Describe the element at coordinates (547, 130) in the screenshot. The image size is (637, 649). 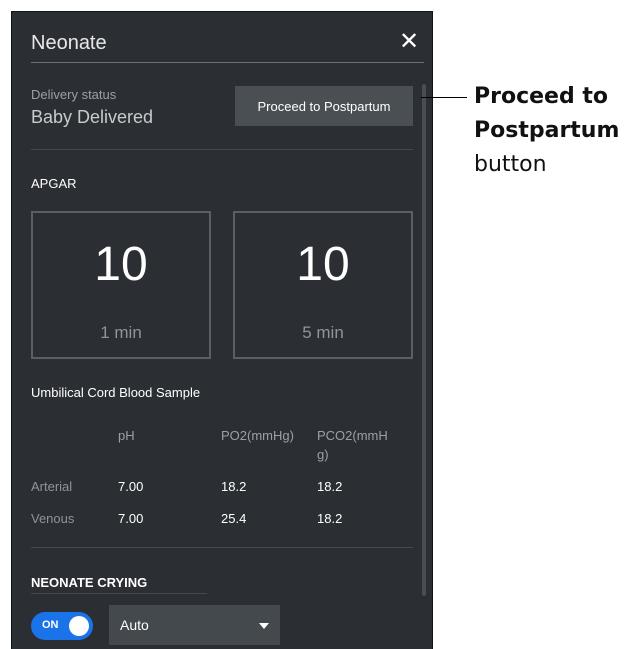
I see `callout-line2: Postpartum` at that location.